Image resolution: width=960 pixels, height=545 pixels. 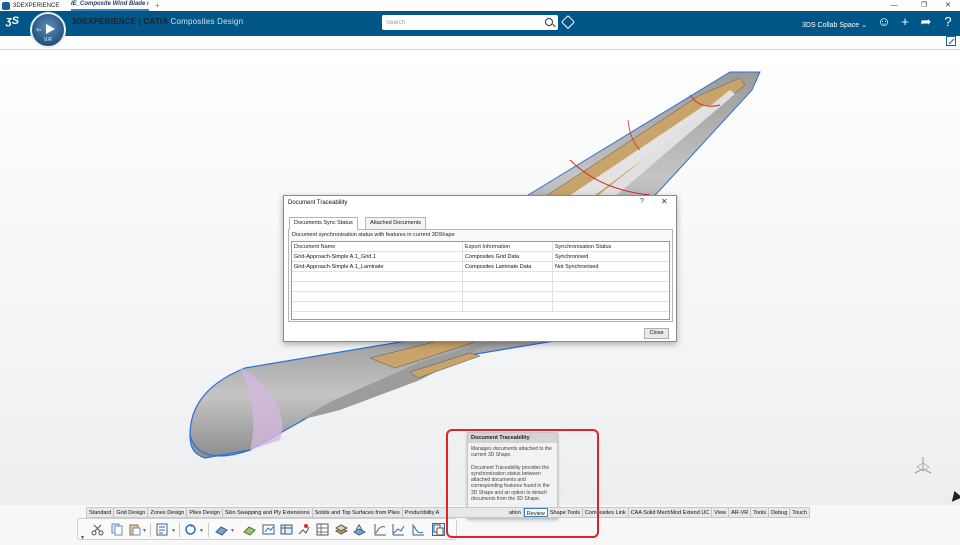 I want to click on search-box, so click(x=470, y=22).